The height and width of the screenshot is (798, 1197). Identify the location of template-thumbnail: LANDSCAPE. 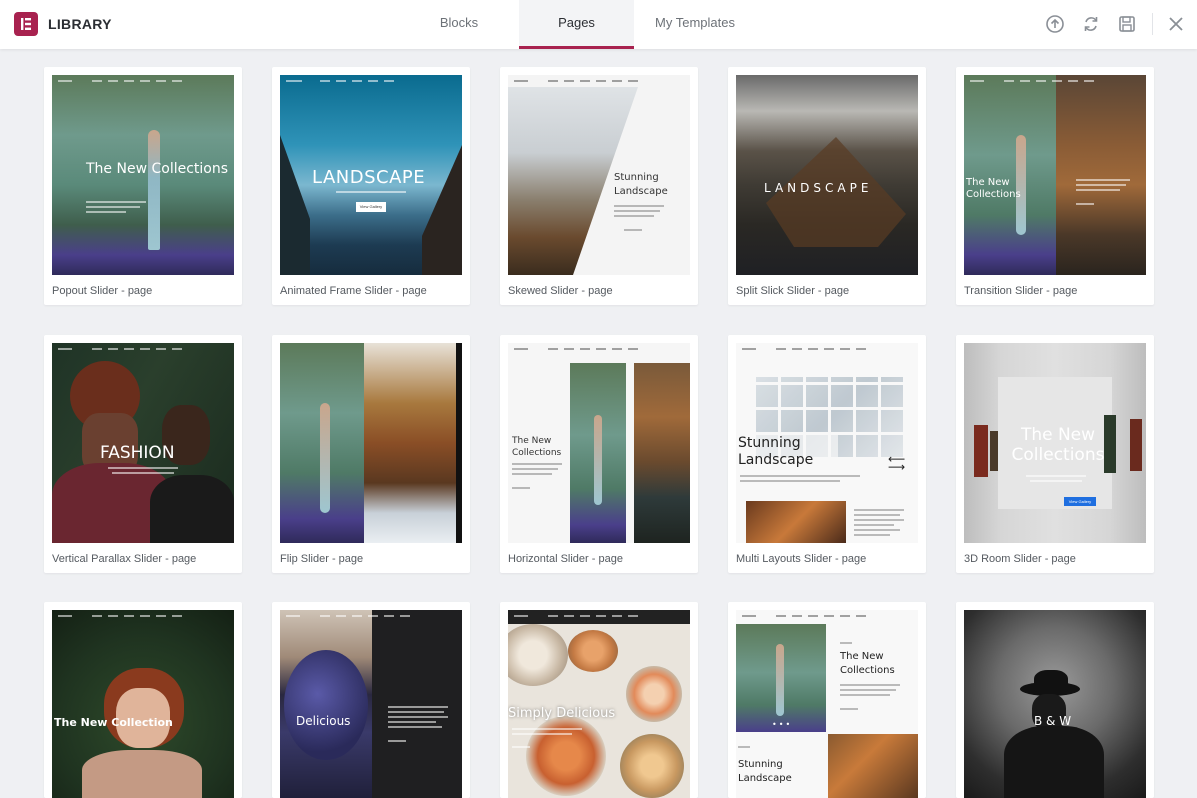
(827, 175).